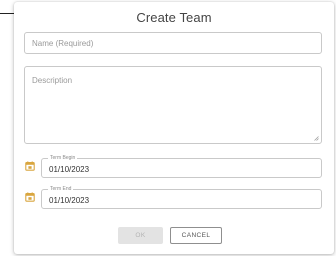 This screenshot has height=256, width=336. Describe the element at coordinates (316, 138) in the screenshot. I see `resize-grip-icon` at that location.